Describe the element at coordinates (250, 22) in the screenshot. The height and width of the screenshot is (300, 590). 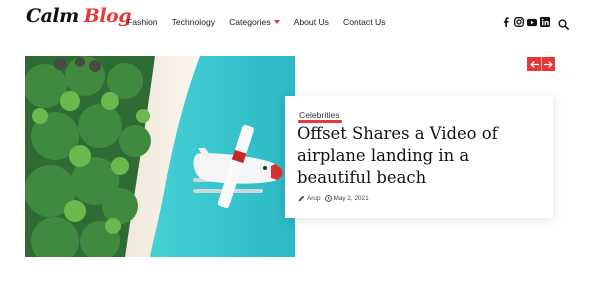
I see `nav-item-label: Categories` at that location.